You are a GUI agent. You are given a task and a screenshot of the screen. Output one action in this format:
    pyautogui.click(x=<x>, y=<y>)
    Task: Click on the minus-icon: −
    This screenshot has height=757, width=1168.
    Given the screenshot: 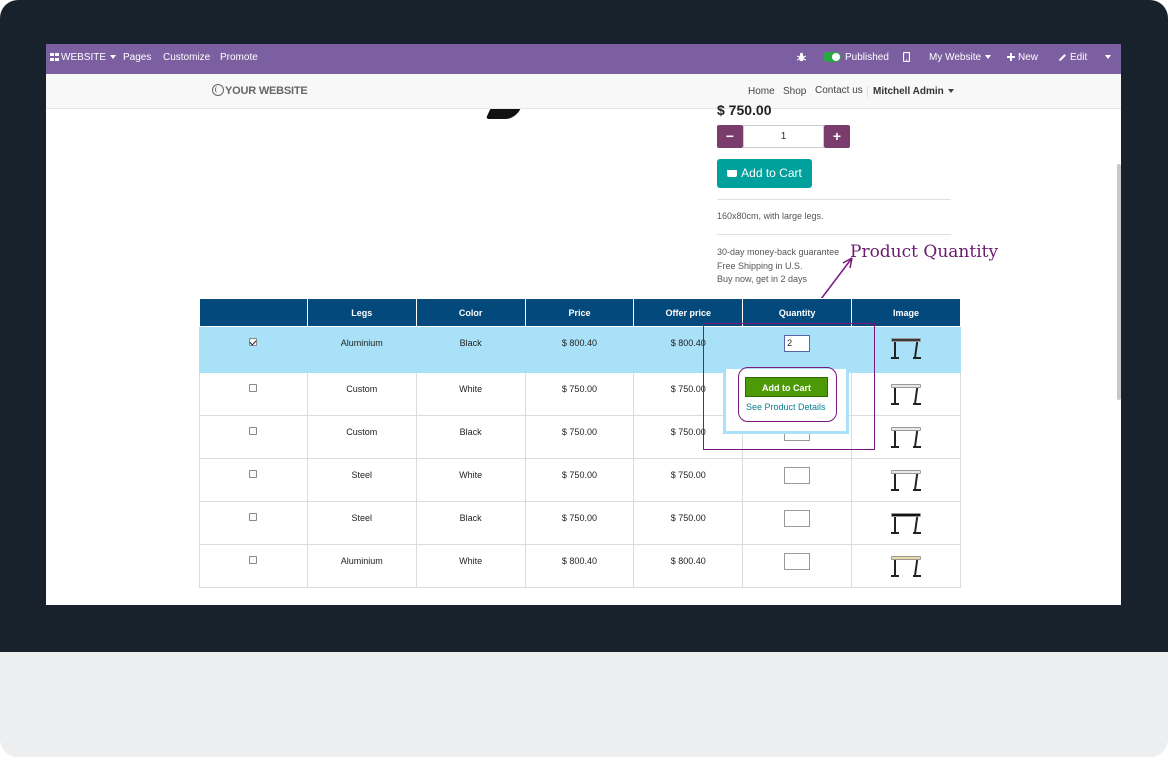 What is the action you would take?
    pyautogui.click(x=730, y=136)
    